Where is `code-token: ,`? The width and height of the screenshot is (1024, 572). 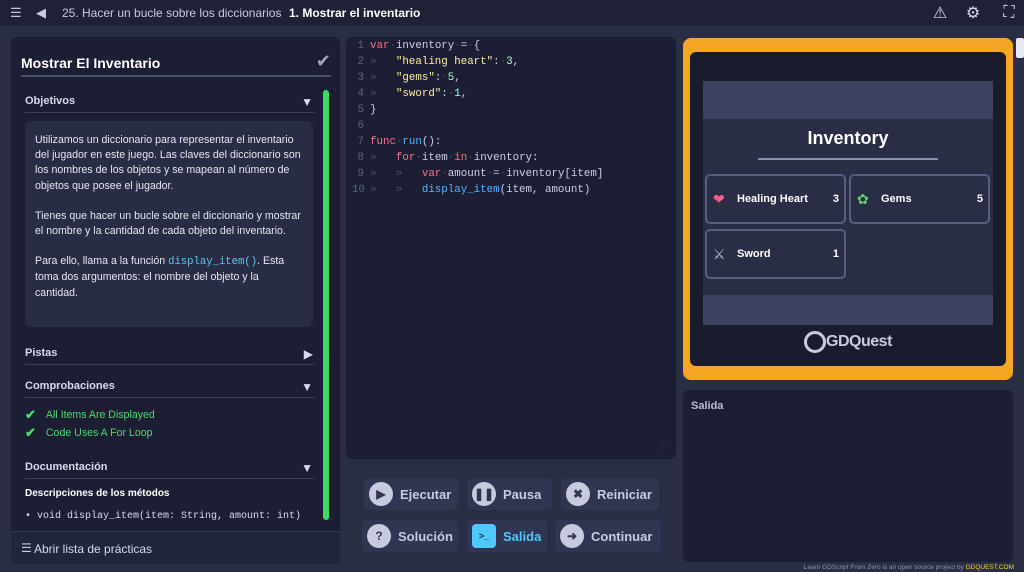
code-token: , is located at coordinates (457, 78).